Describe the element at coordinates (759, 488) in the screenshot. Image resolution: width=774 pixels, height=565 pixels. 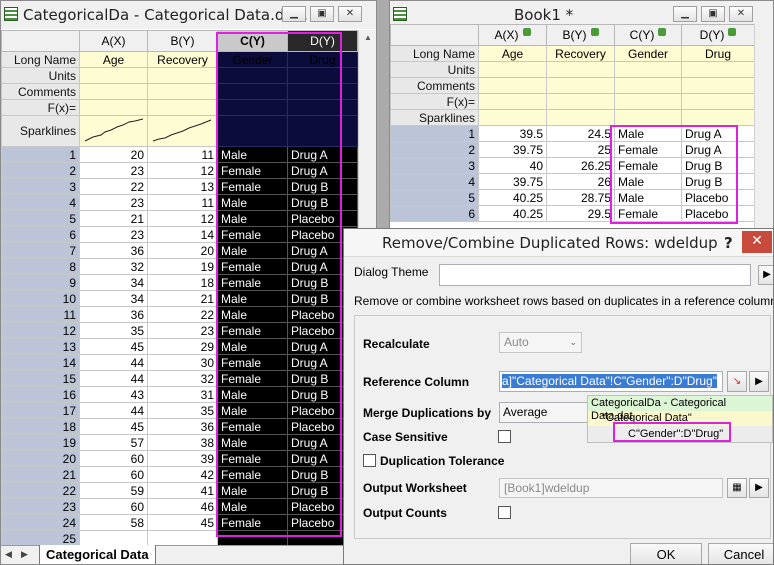
I see `output-menu-arrow-icon: ▶` at that location.